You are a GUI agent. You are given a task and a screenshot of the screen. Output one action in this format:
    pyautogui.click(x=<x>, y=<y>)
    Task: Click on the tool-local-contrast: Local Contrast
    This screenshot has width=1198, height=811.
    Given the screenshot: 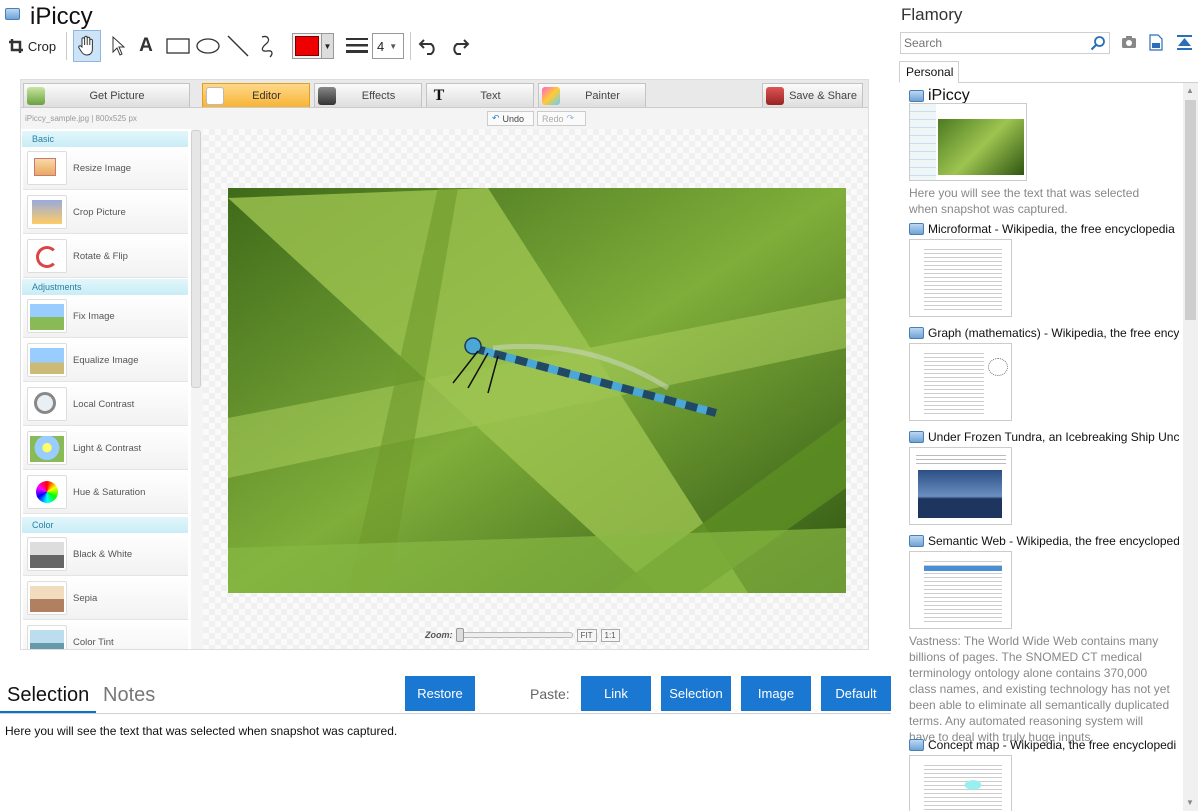 What is the action you would take?
    pyautogui.click(x=105, y=404)
    